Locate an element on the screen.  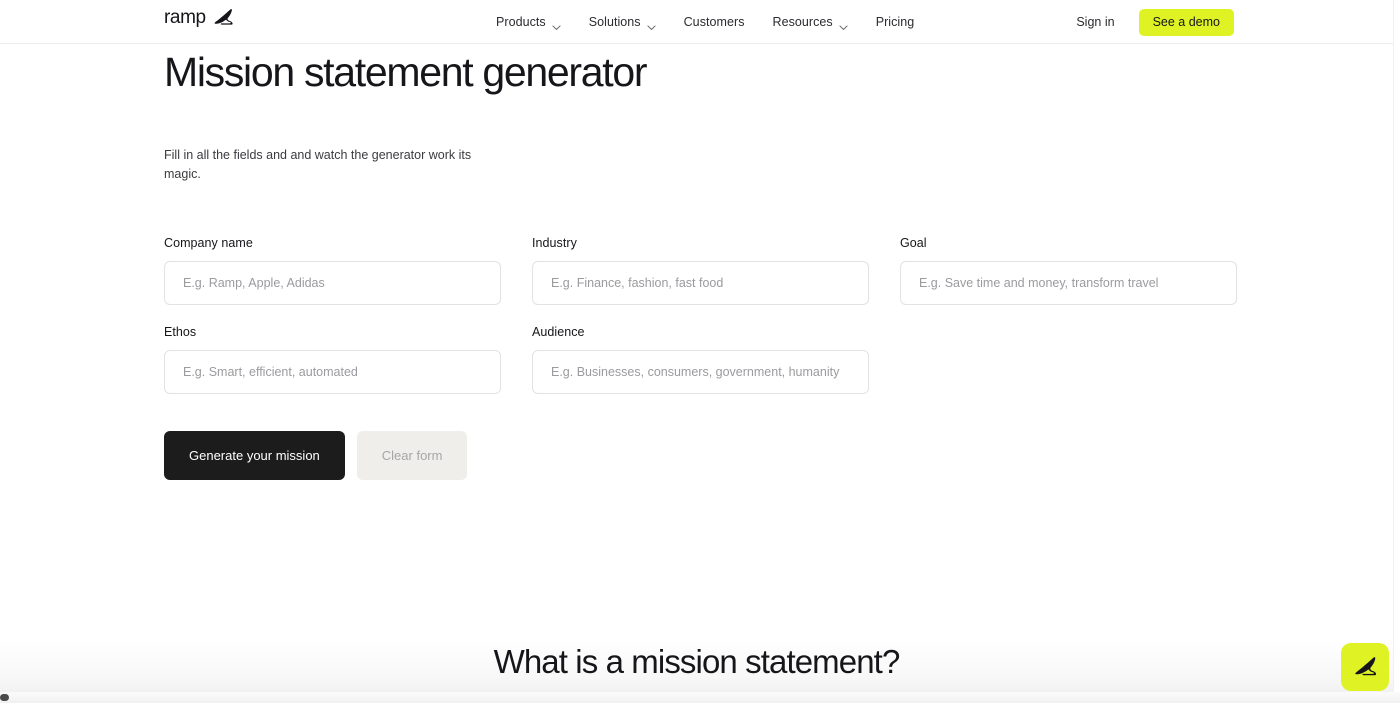
nav-item-label: Resources is located at coordinates (802, 22).